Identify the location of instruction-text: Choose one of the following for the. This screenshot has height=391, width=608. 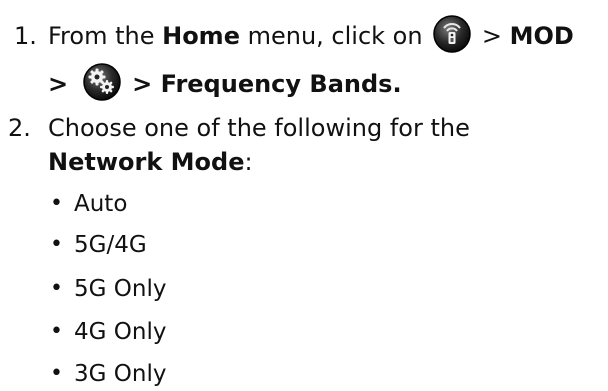
(259, 128).